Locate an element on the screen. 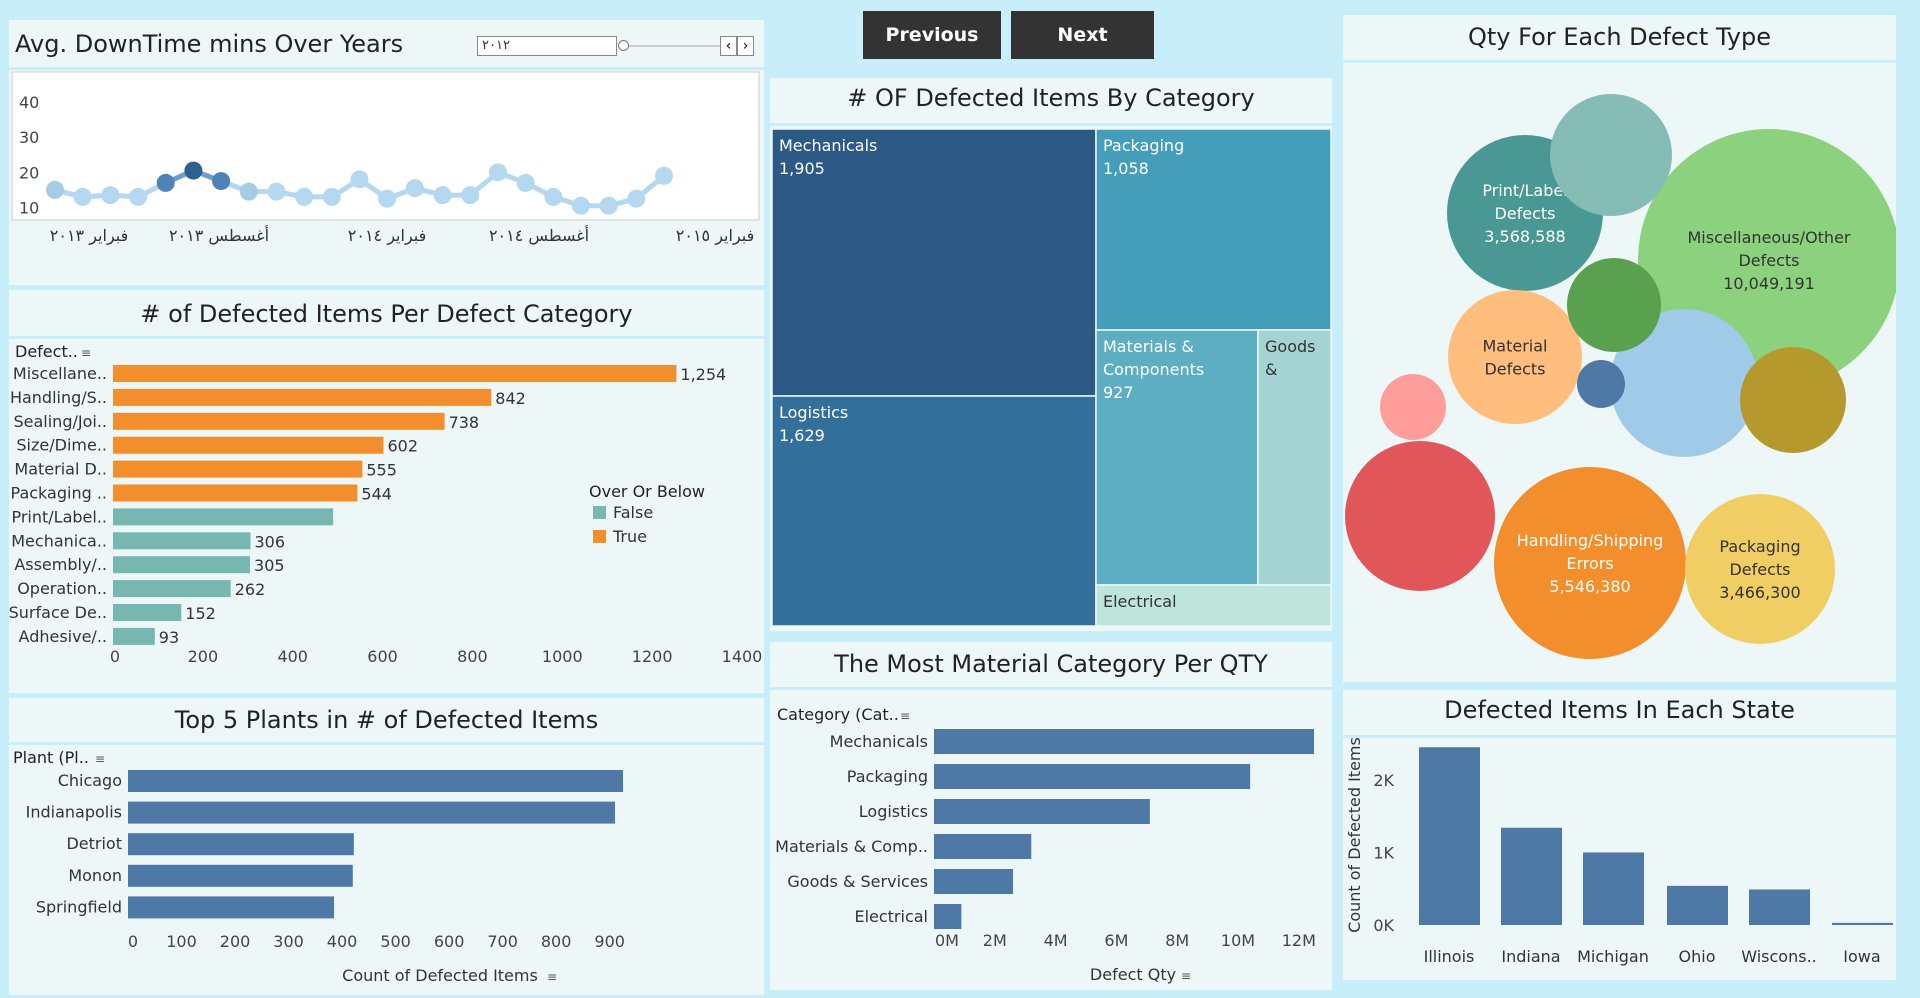  y-tick-label: 20 is located at coordinates (29, 172).